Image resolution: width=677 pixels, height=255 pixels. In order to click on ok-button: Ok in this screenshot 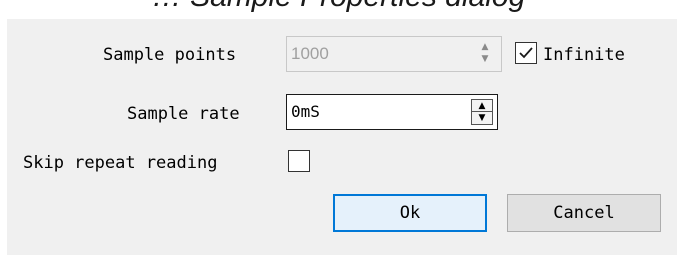, I will do `click(410, 213)`.